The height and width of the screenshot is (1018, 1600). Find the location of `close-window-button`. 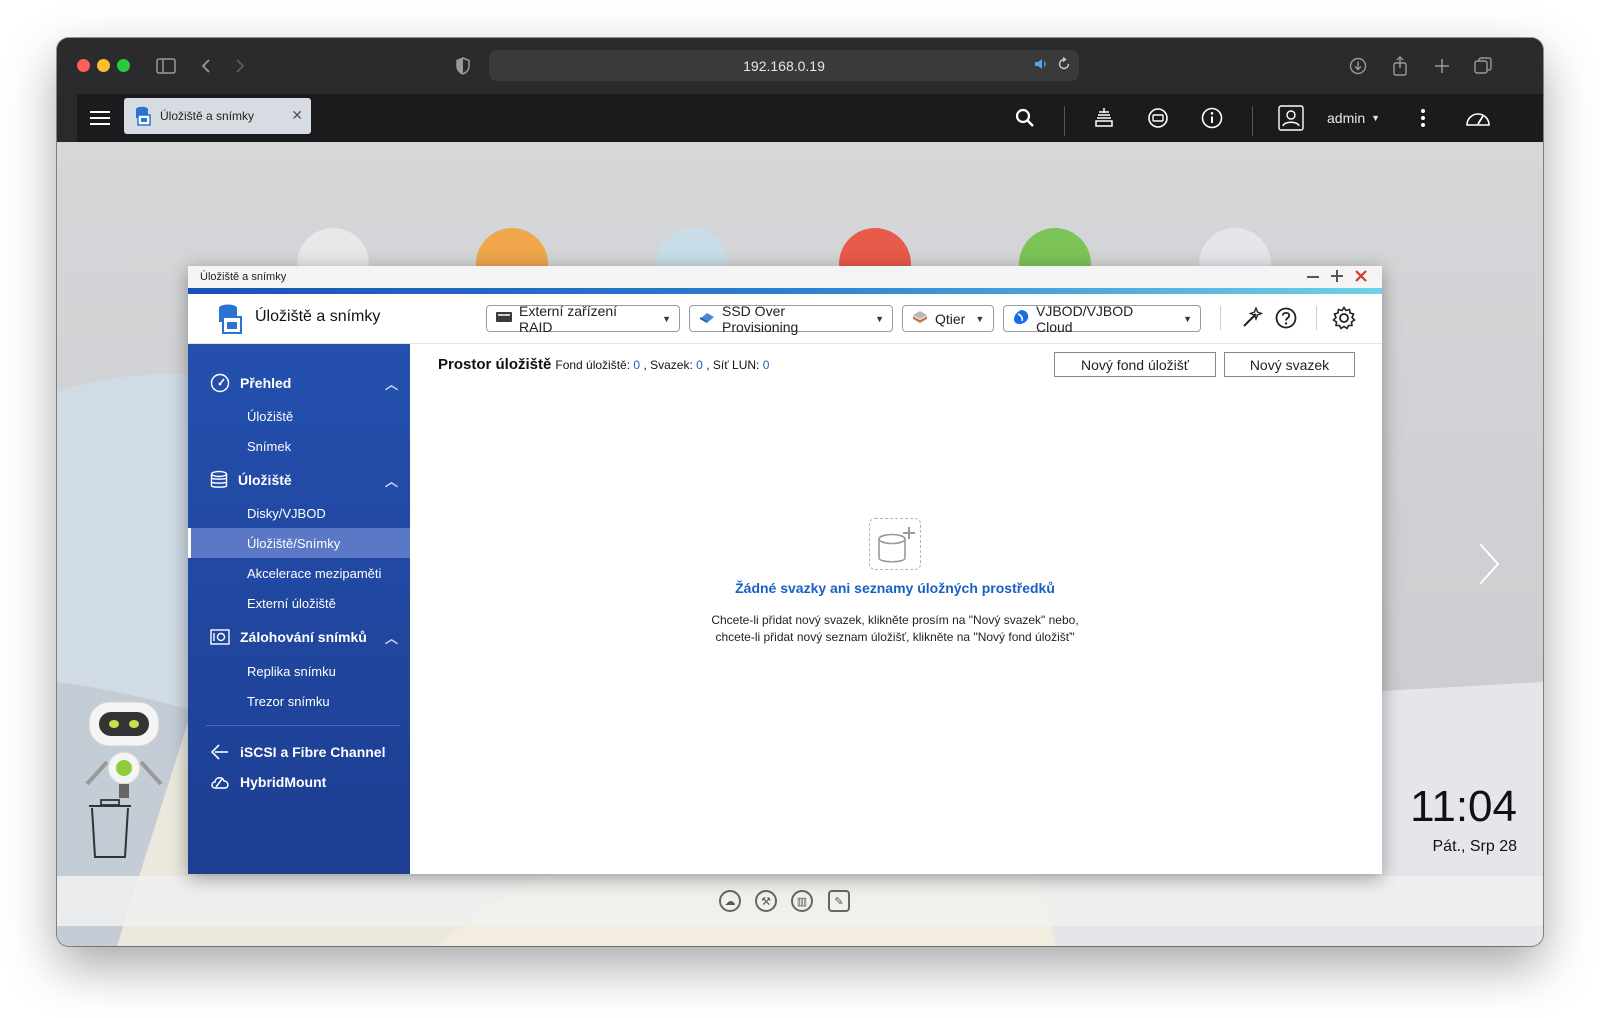

close-window-button is located at coordinates (83, 65).